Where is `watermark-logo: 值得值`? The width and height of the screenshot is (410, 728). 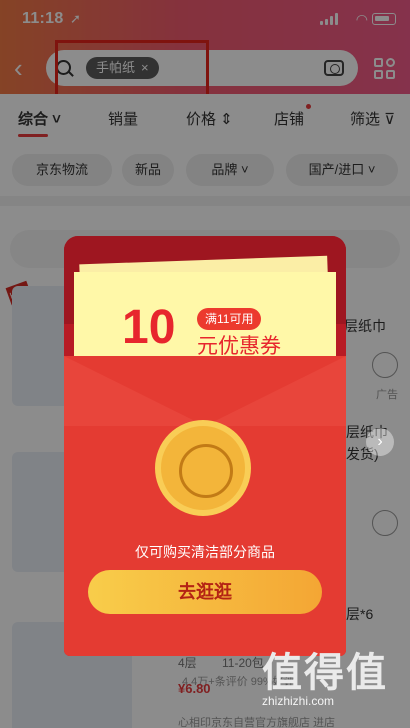
watermark-logo: 值得值 is located at coordinates (325, 673).